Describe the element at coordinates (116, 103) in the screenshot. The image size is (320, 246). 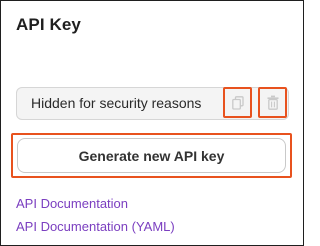
I see `api-key-value: Hidden for security reasons` at that location.